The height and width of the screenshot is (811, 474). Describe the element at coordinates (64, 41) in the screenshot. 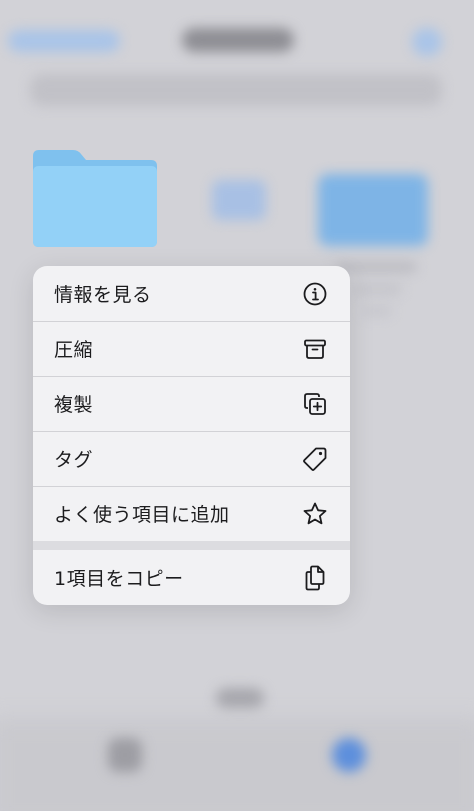

I see `back-button-blurred` at that location.